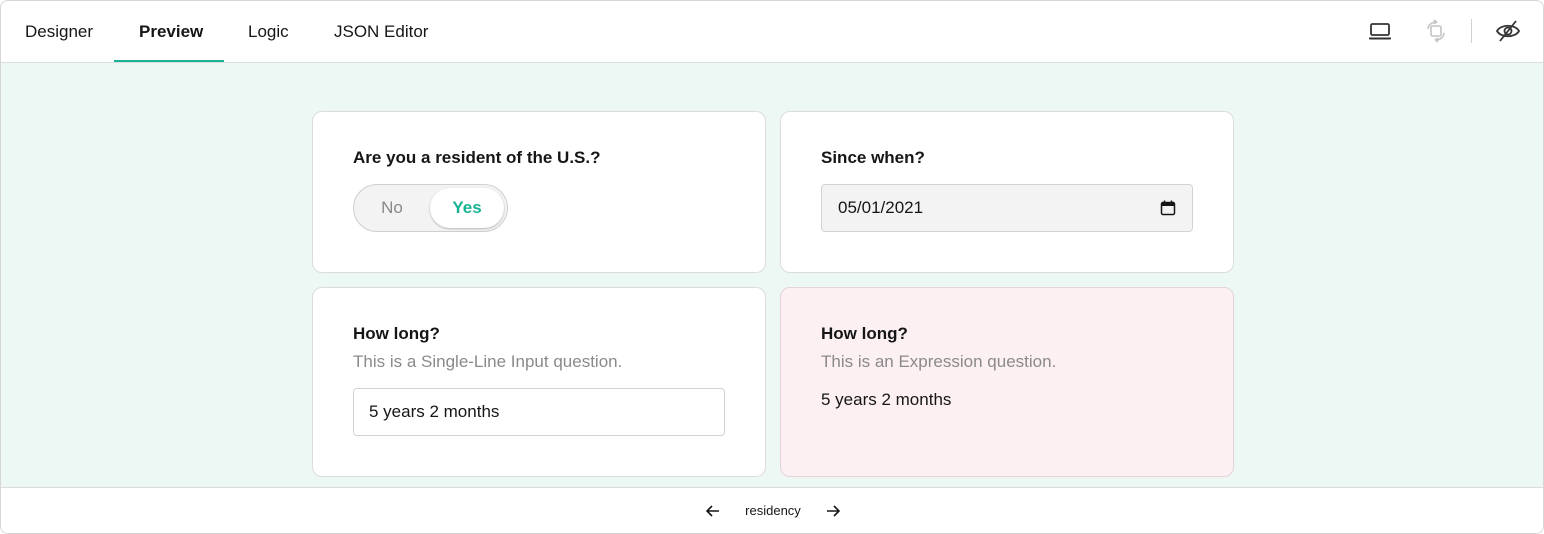 The width and height of the screenshot is (1544, 534). I want to click on toolbar-separator, so click(1471, 31).